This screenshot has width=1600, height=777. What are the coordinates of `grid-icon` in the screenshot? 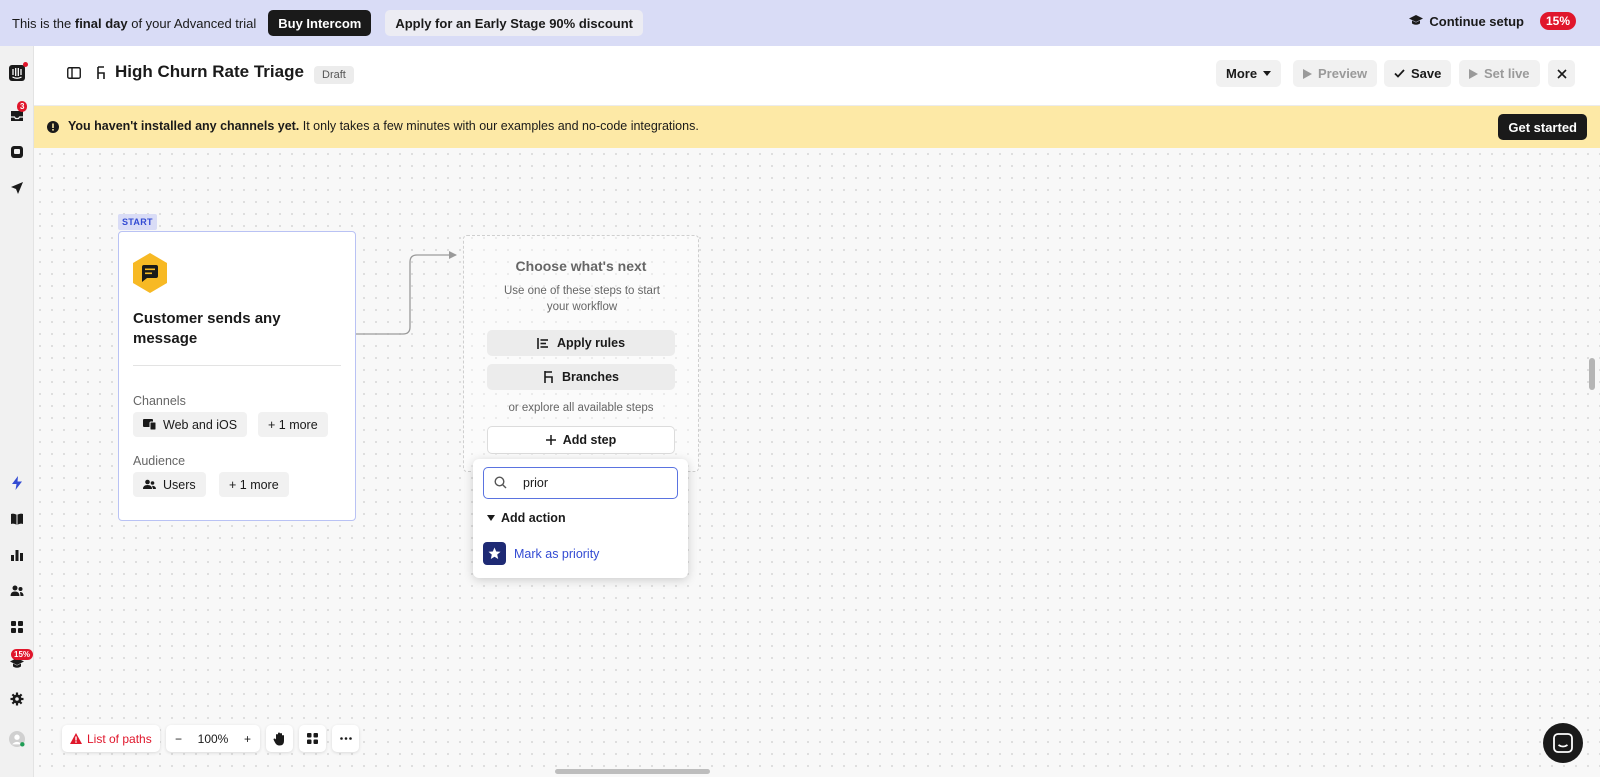 It's located at (312, 738).